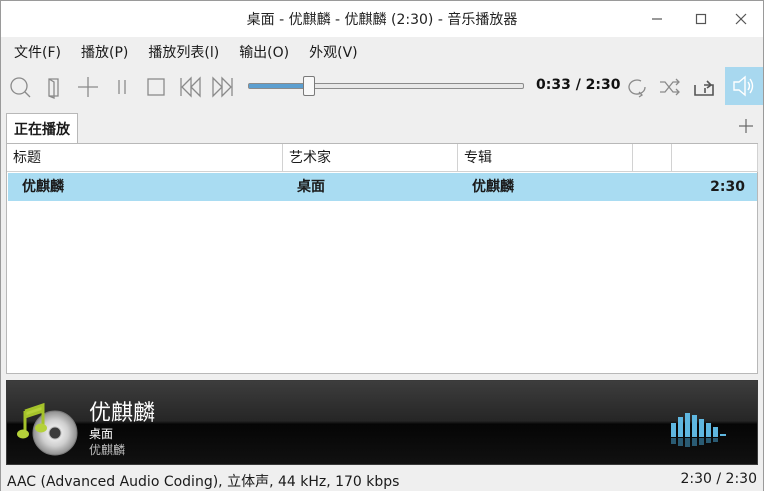  What do you see at coordinates (386, 86) in the screenshot?
I see `seek-slider` at bounding box center [386, 86].